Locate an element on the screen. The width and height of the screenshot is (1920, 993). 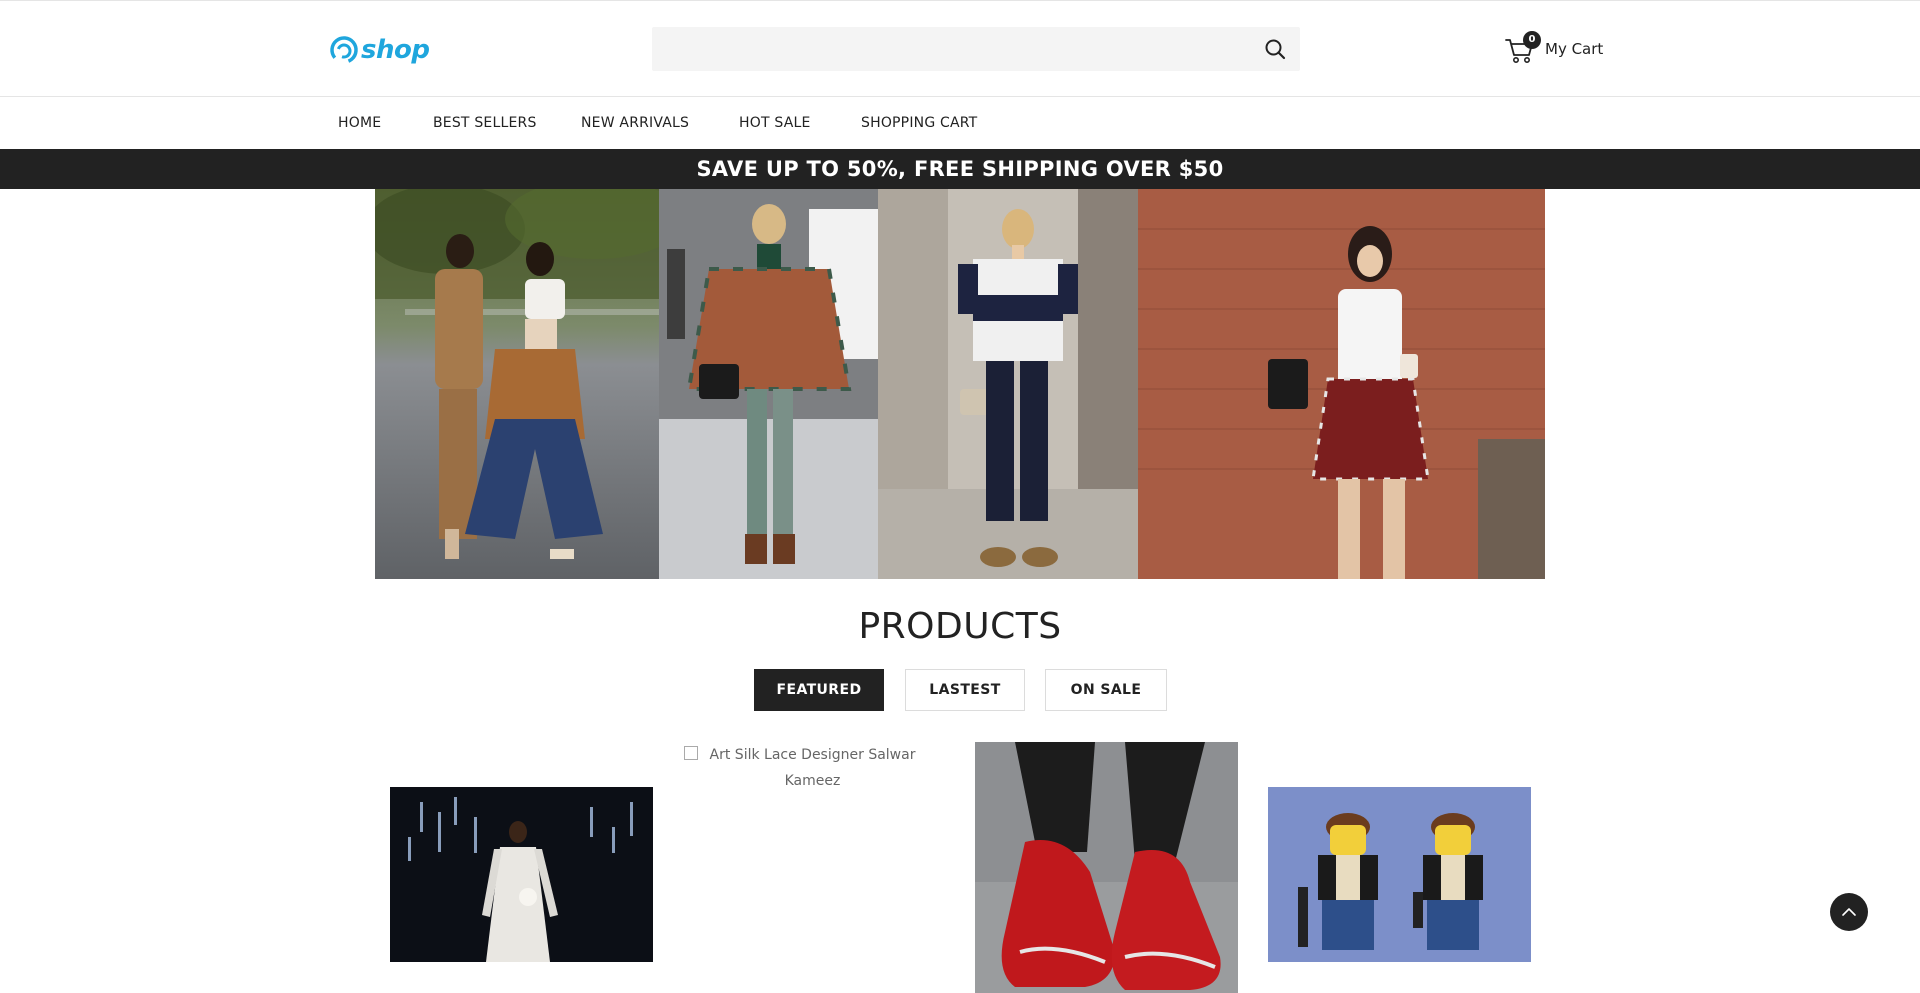
broken-image-icon is located at coordinates (691, 753).